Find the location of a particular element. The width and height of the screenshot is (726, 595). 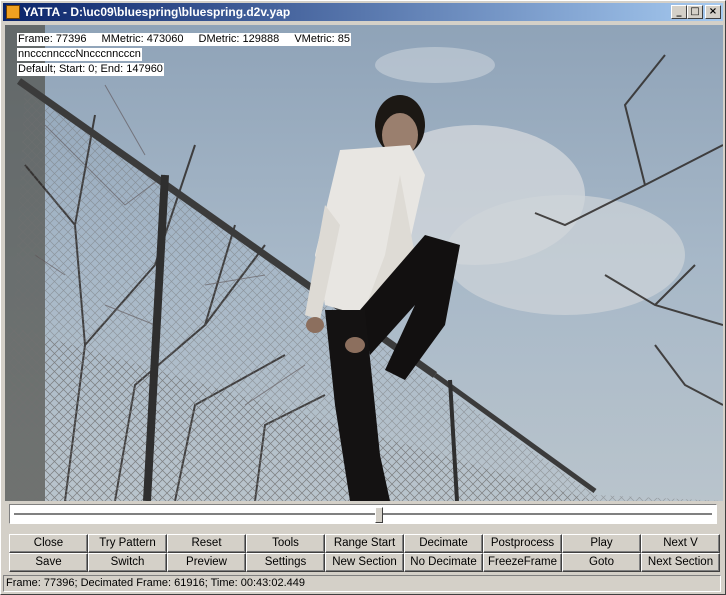

next-section-button: Next Section is located at coordinates (680, 562).